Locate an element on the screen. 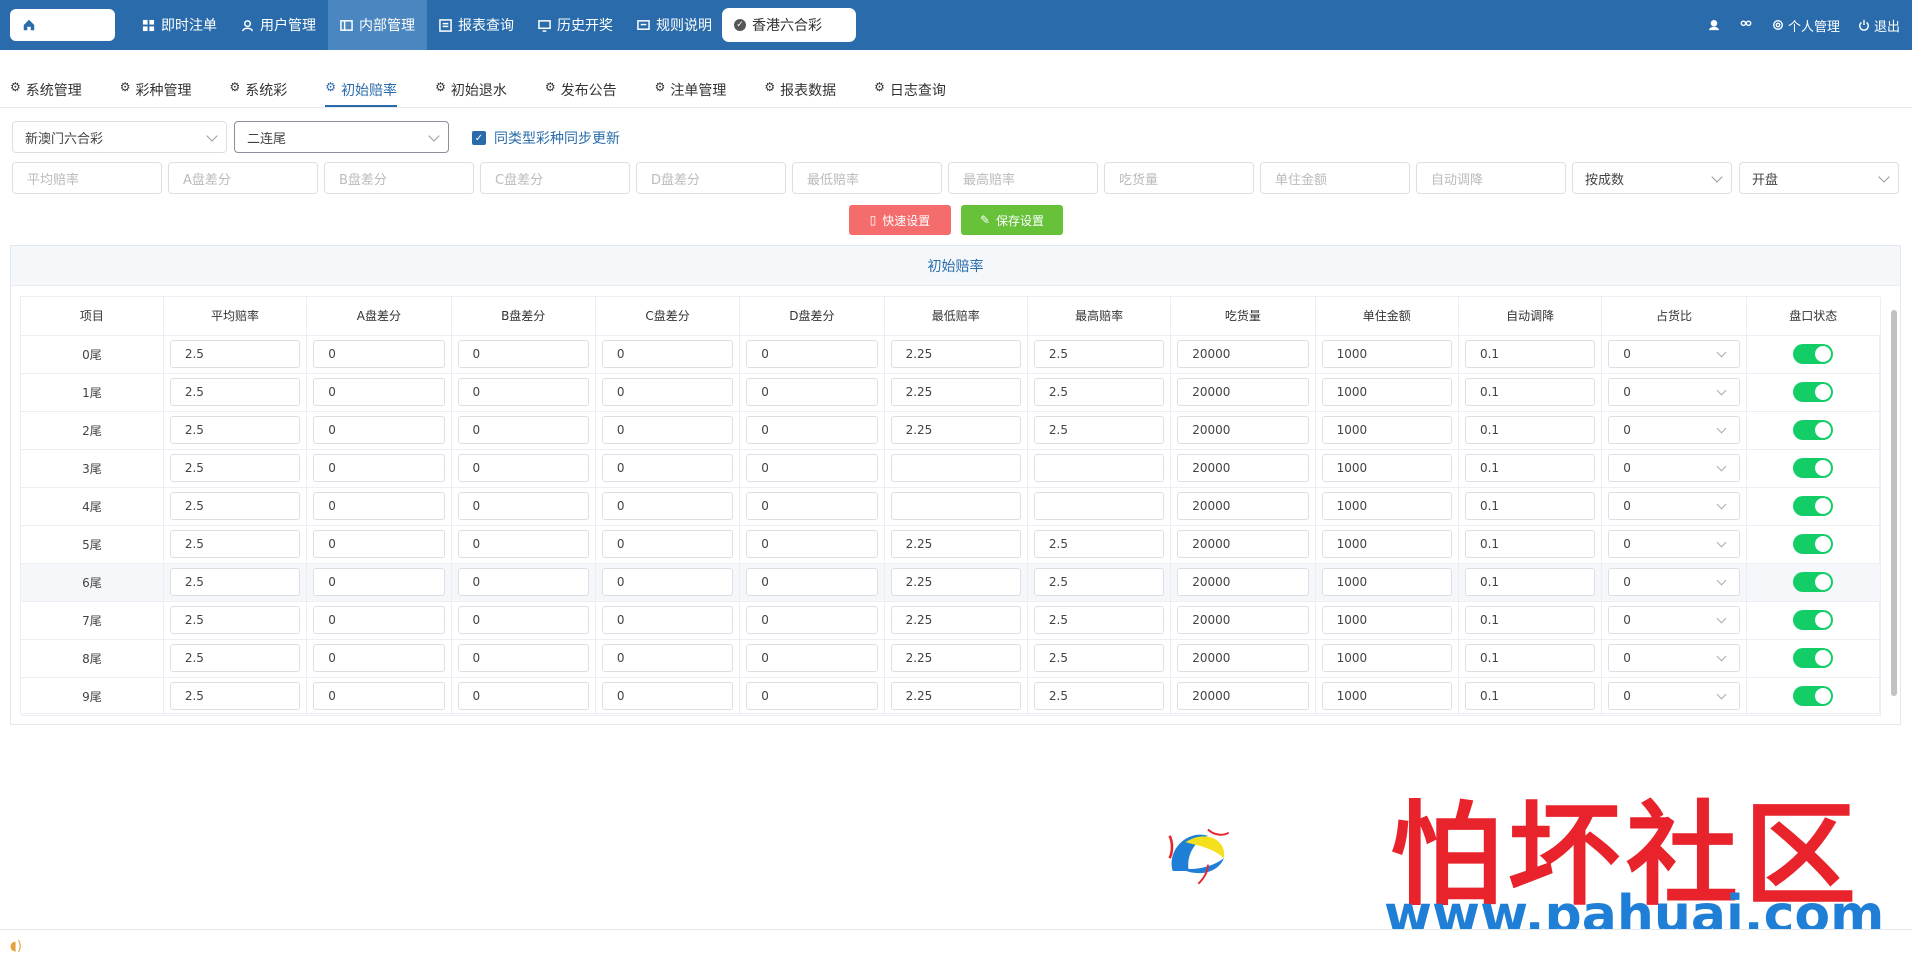 This screenshot has height=966, width=1912. tab-initial-rebate: ⚙ 初始退水 is located at coordinates (471, 91).